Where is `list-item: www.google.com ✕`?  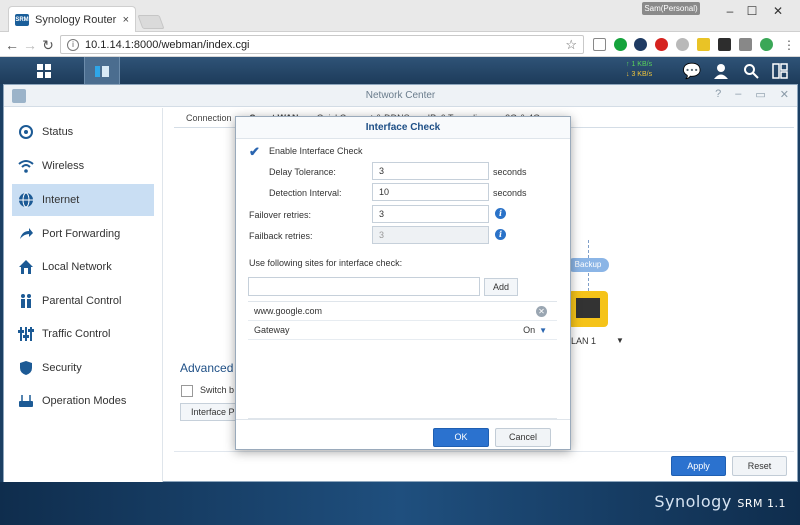
list-item: www.google.com ✕ is located at coordinates (402, 311).